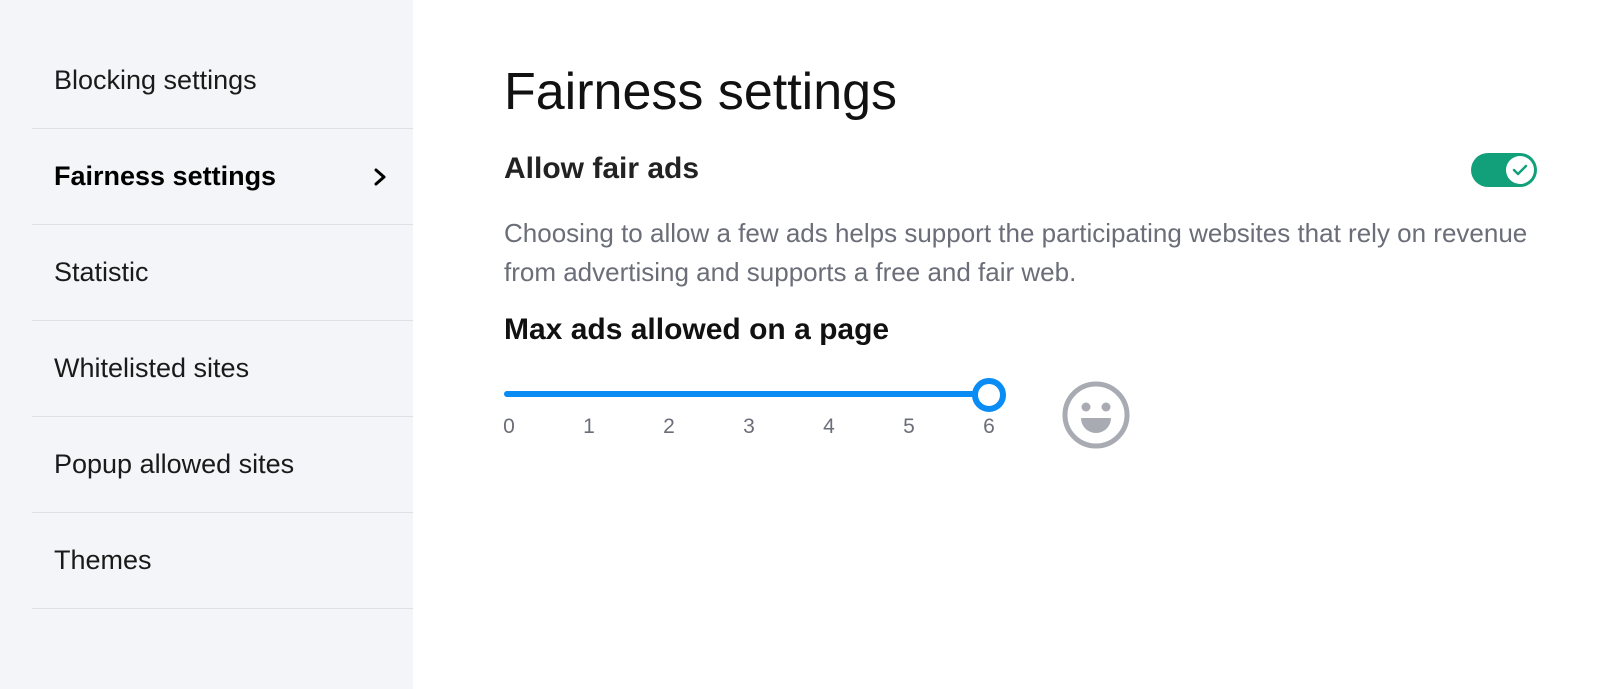  I want to click on slider-tick-label: 3, so click(749, 426).